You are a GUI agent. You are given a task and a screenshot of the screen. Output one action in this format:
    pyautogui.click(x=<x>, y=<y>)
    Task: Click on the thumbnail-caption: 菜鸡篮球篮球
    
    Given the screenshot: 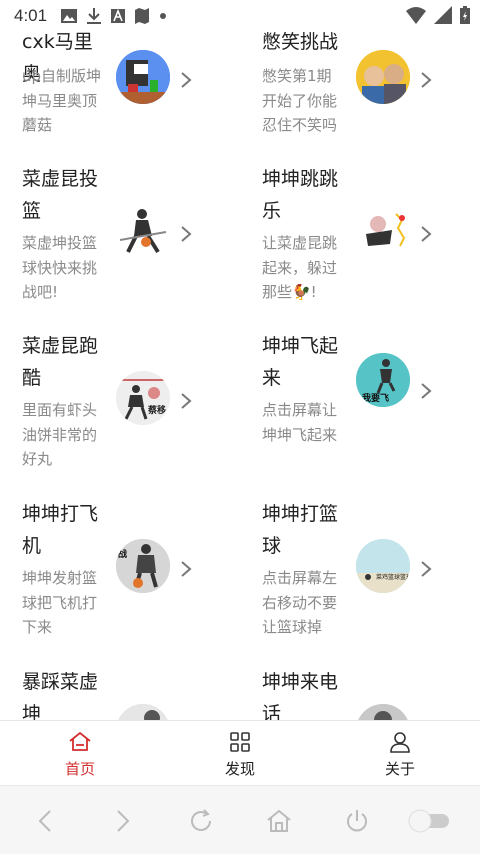 What is the action you would take?
    pyautogui.click(x=393, y=577)
    